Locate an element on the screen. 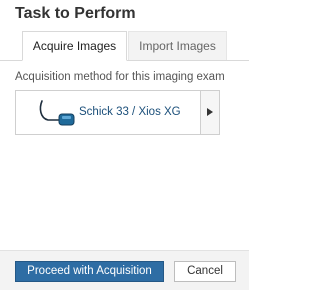 The width and height of the screenshot is (320, 300). device-label: Schick 33 / Xios XG is located at coordinates (130, 112).